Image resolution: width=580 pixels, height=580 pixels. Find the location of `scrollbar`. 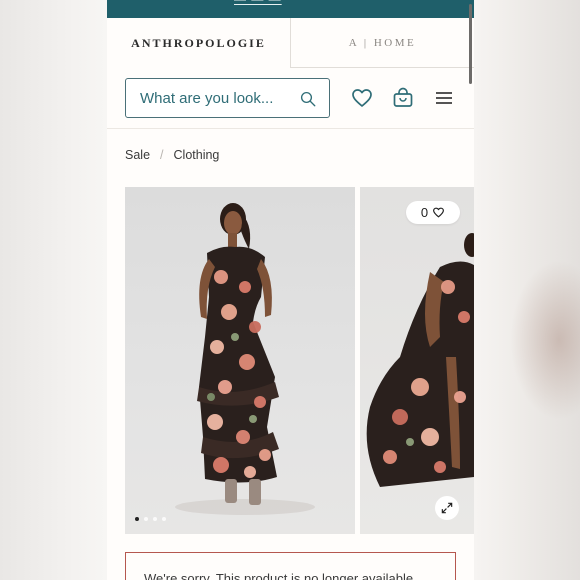

scrollbar is located at coordinates (470, 44).